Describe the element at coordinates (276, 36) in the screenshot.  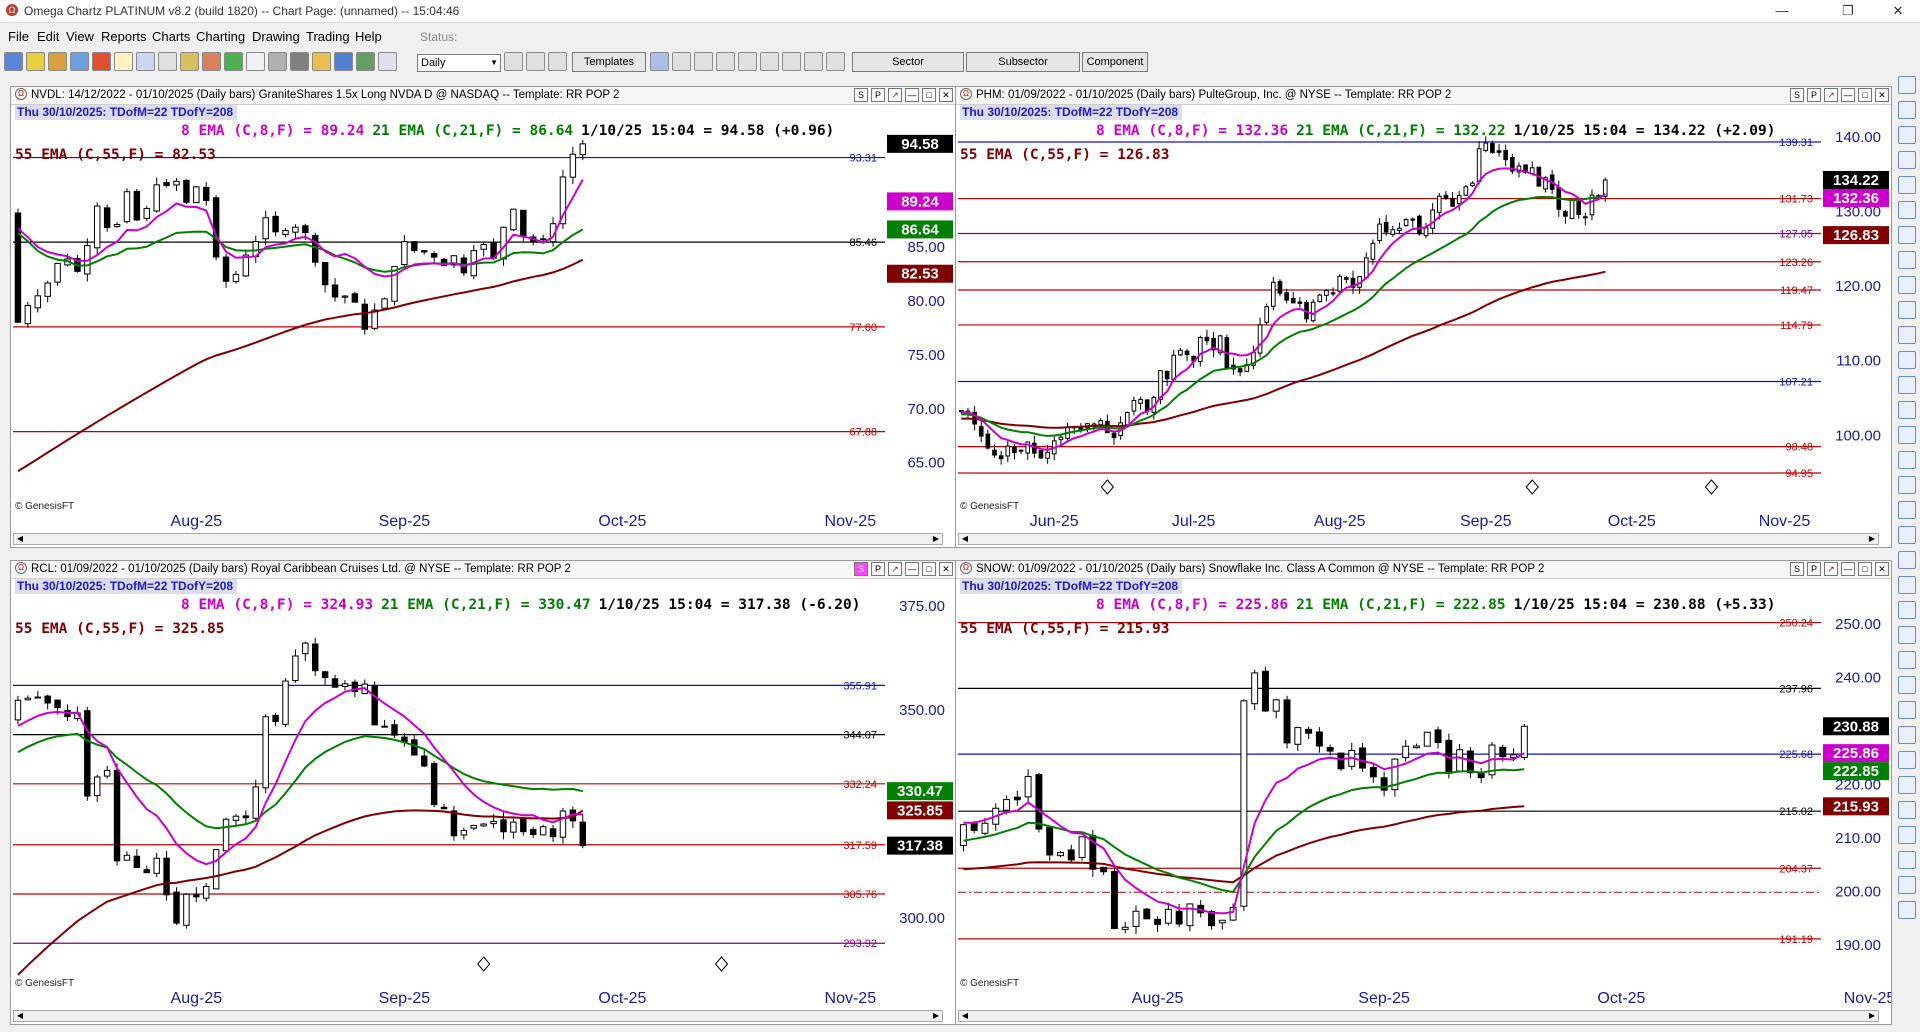
I see `menu-drawing: Drawing` at that location.